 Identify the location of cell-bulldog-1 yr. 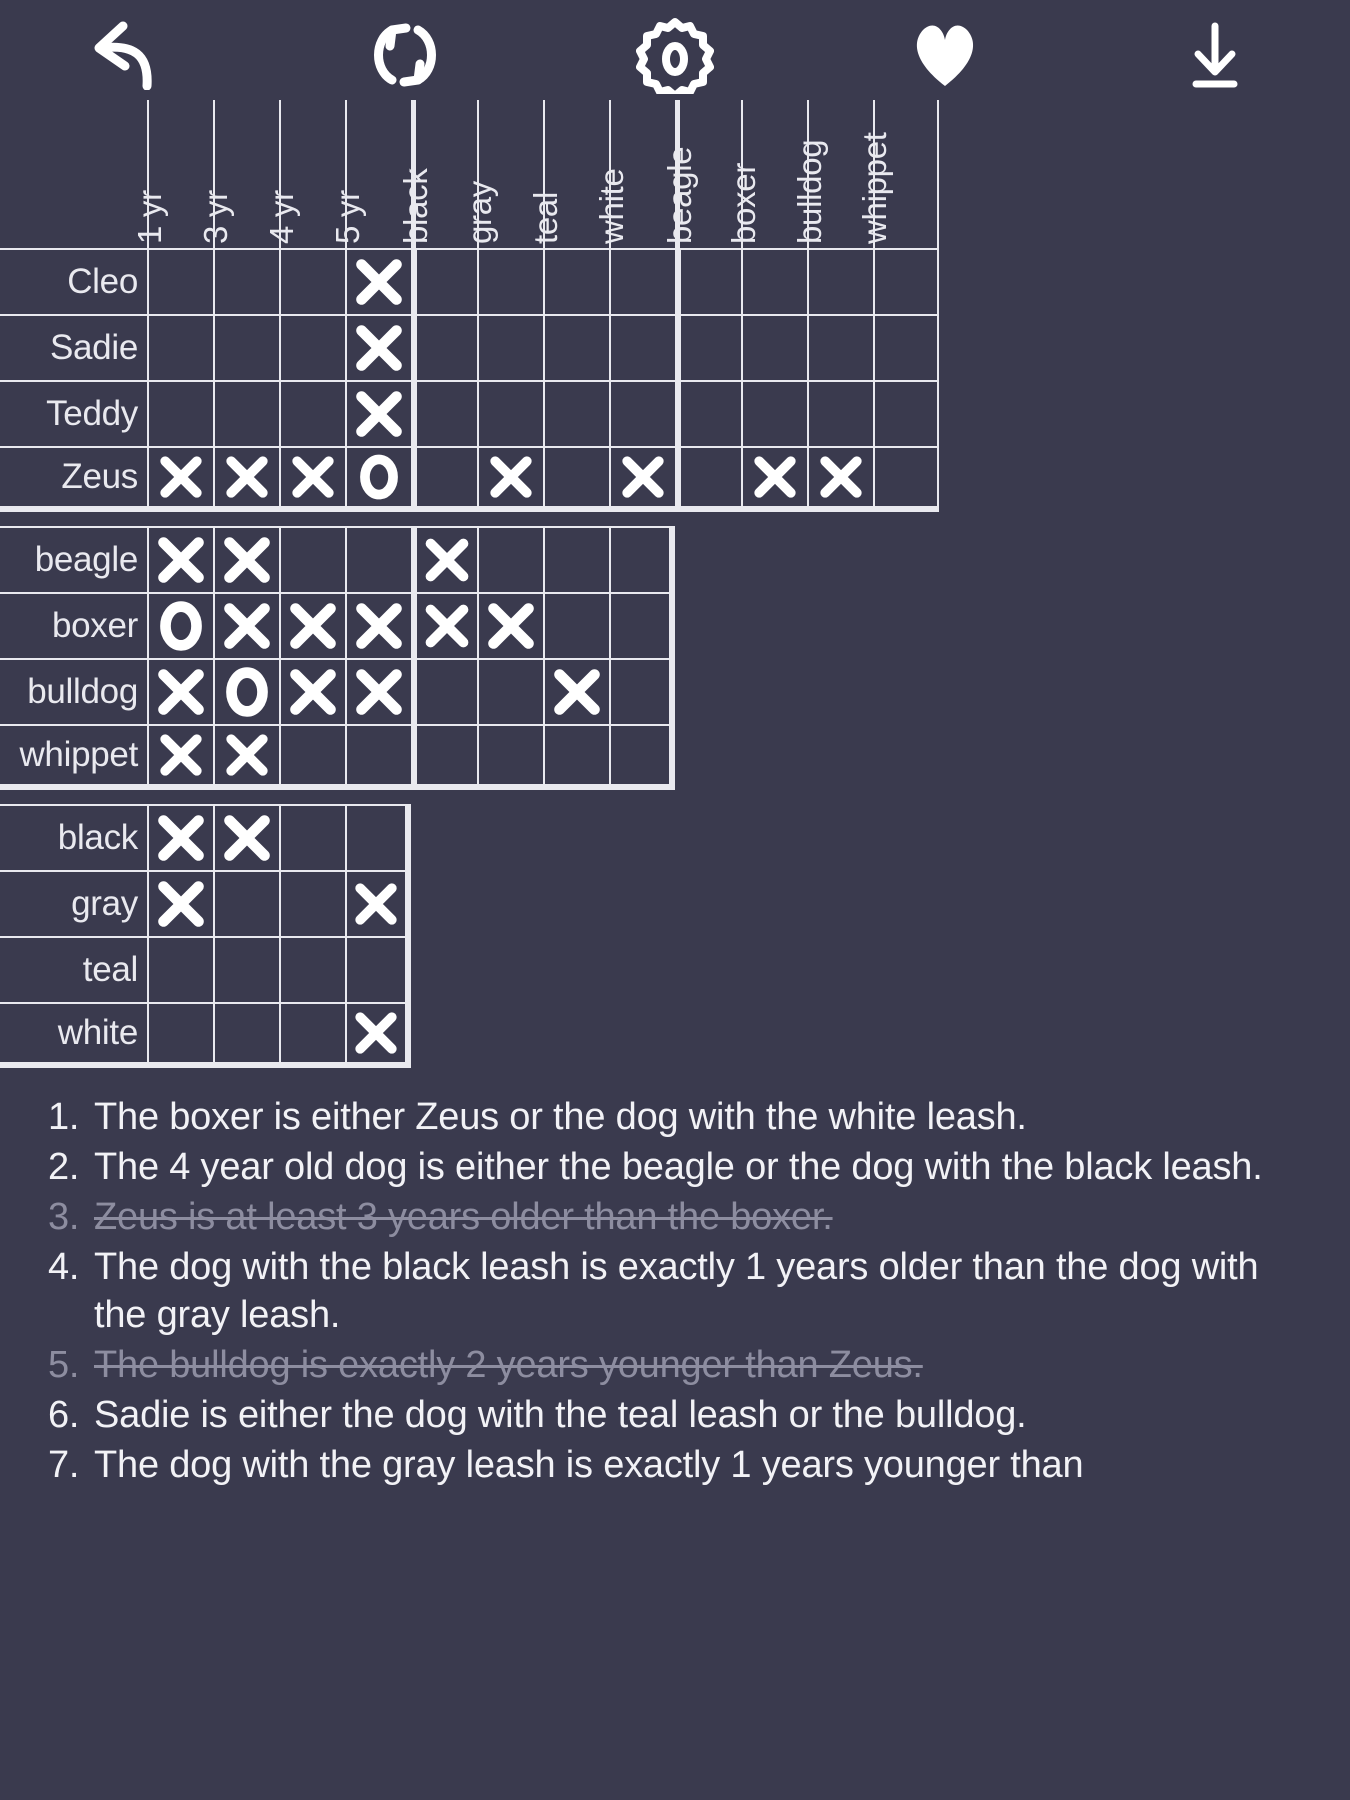
(180, 691).